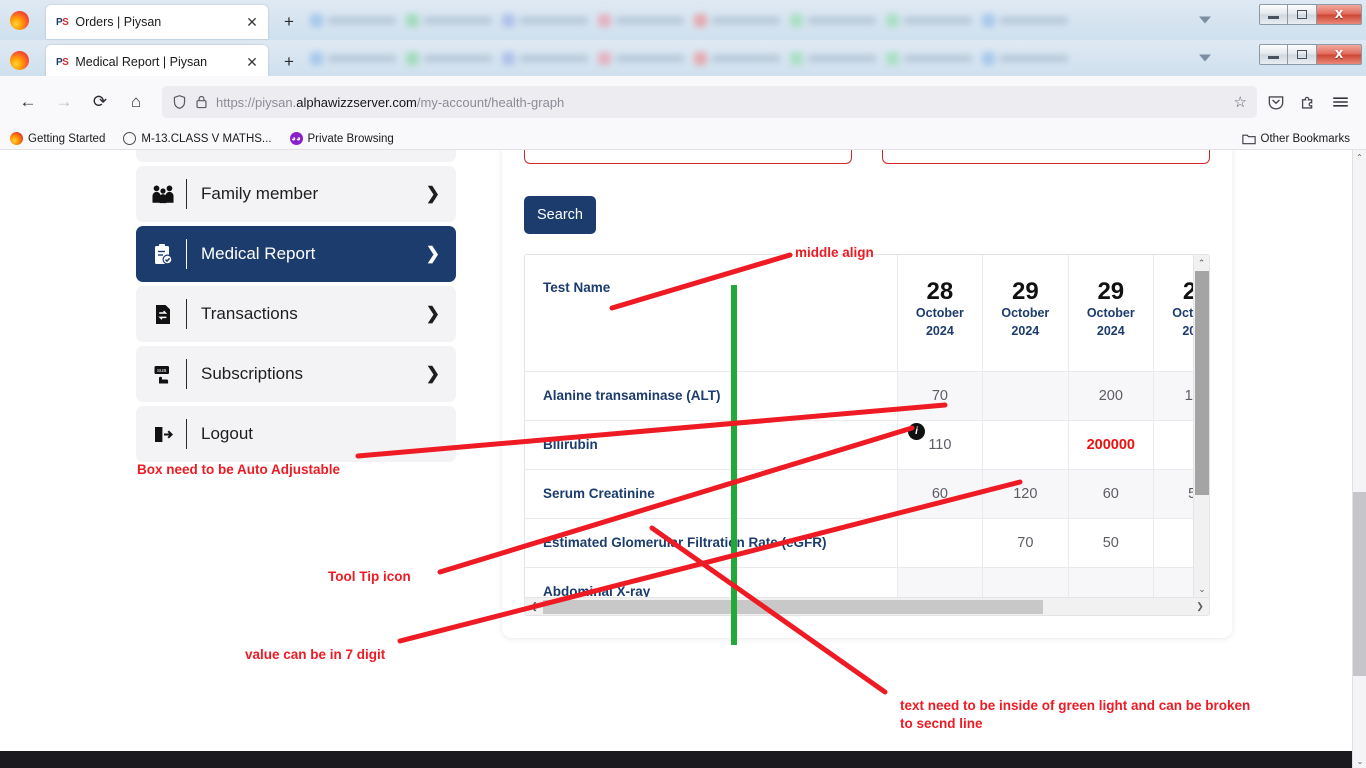  I want to click on row-value-alert: 200000, so click(1111, 444).